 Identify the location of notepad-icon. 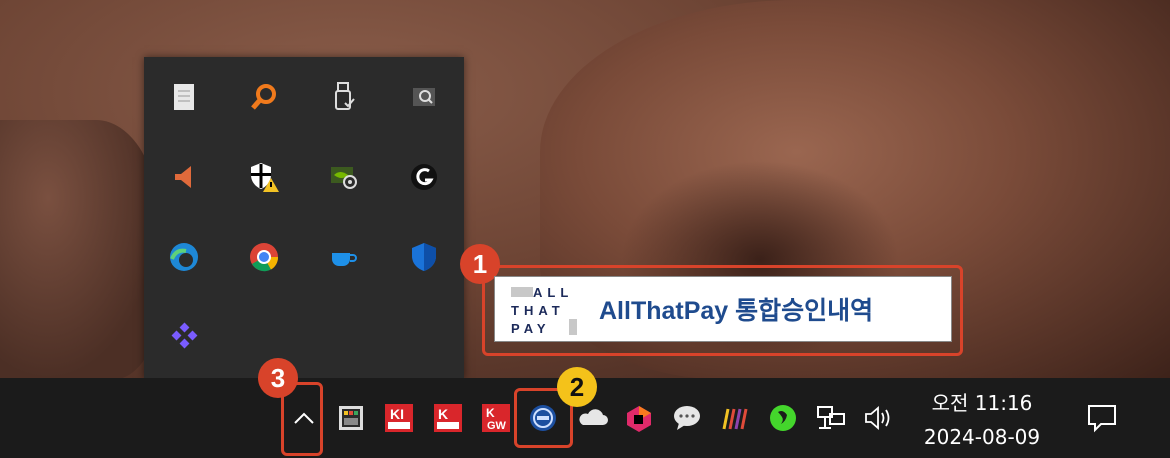
(184, 97).